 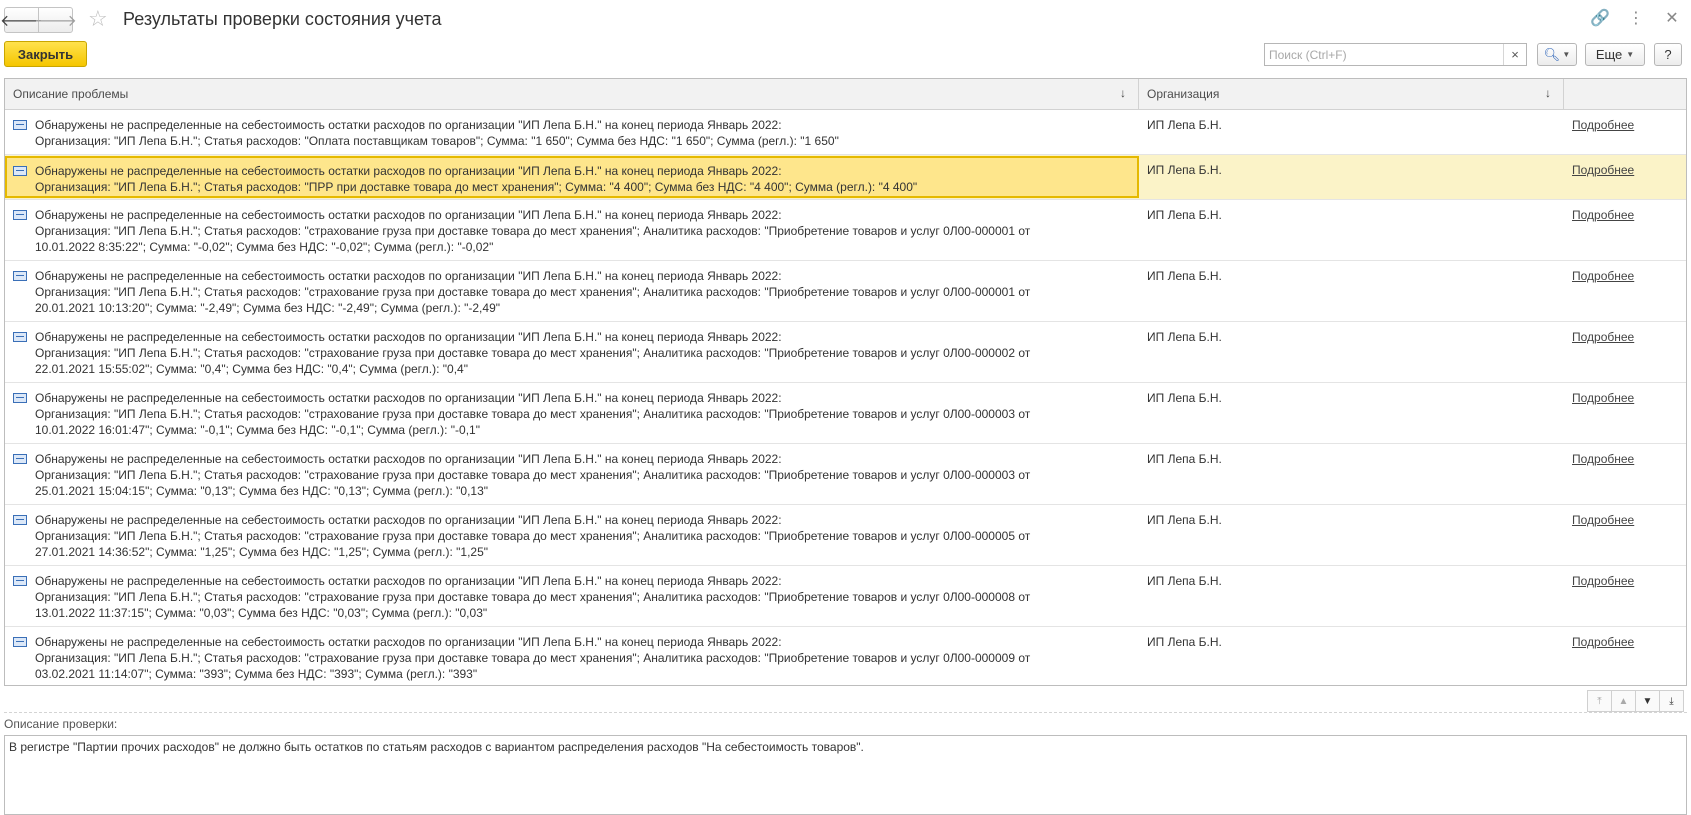 What do you see at coordinates (1514, 54) in the screenshot?
I see `search-clear-button: ×` at bounding box center [1514, 54].